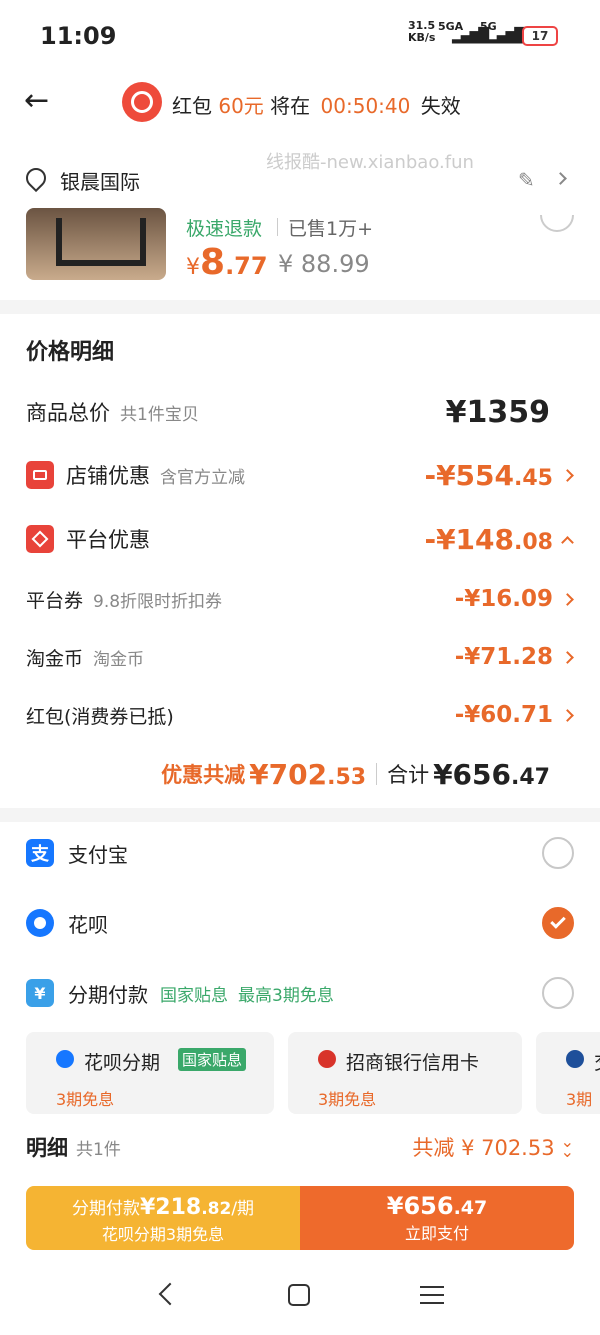  I want to click on address-name: 银晨国际, so click(100, 180).